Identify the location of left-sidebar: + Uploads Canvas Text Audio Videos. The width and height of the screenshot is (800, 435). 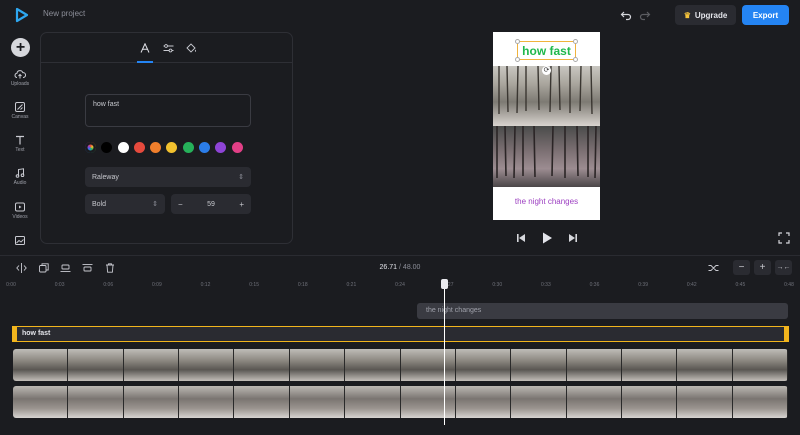
(20, 142).